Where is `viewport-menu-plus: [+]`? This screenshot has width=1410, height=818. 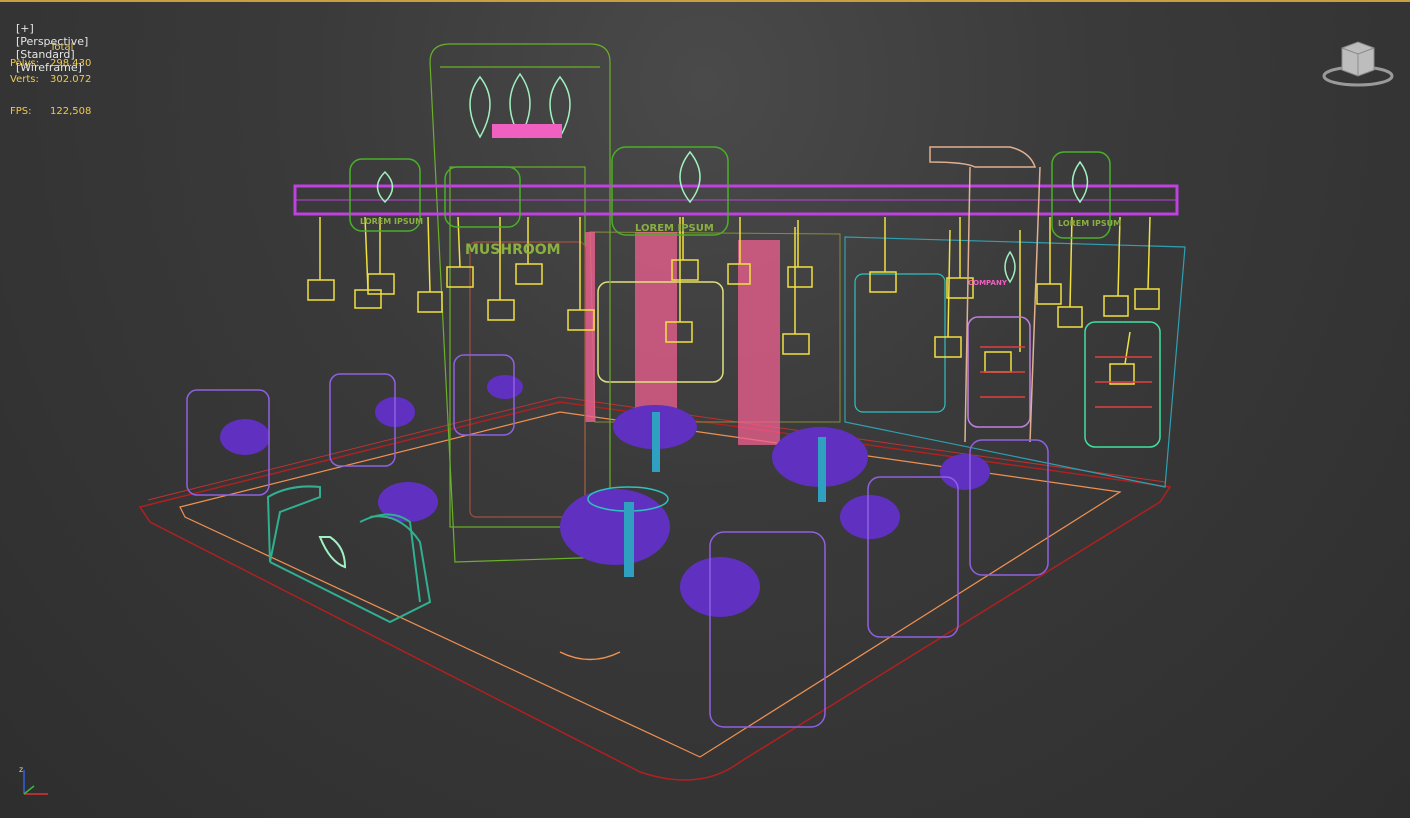
viewport-menu-plus: [+] is located at coordinates (25, 28).